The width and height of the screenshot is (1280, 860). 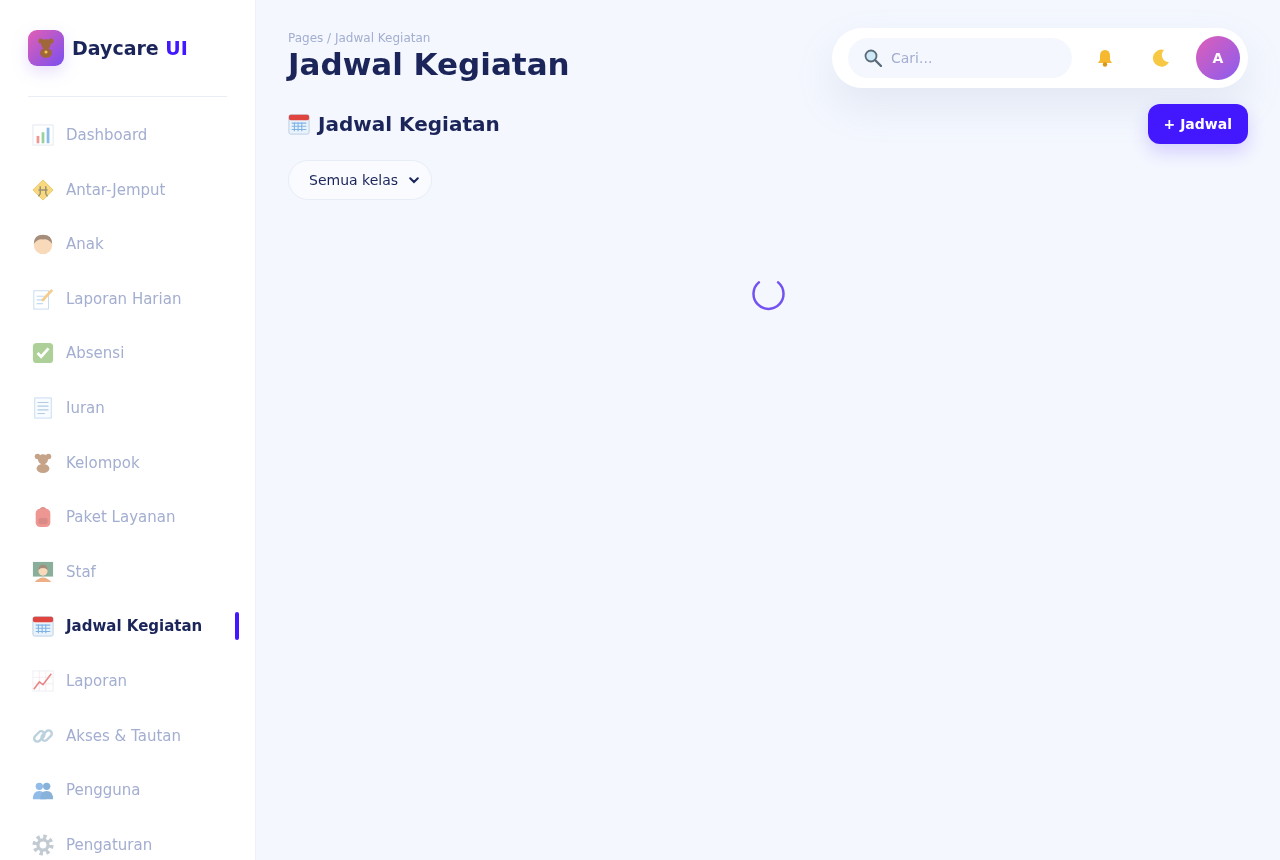 I want to click on sidebar-item: Antar-Jemput, so click(x=133, y=189).